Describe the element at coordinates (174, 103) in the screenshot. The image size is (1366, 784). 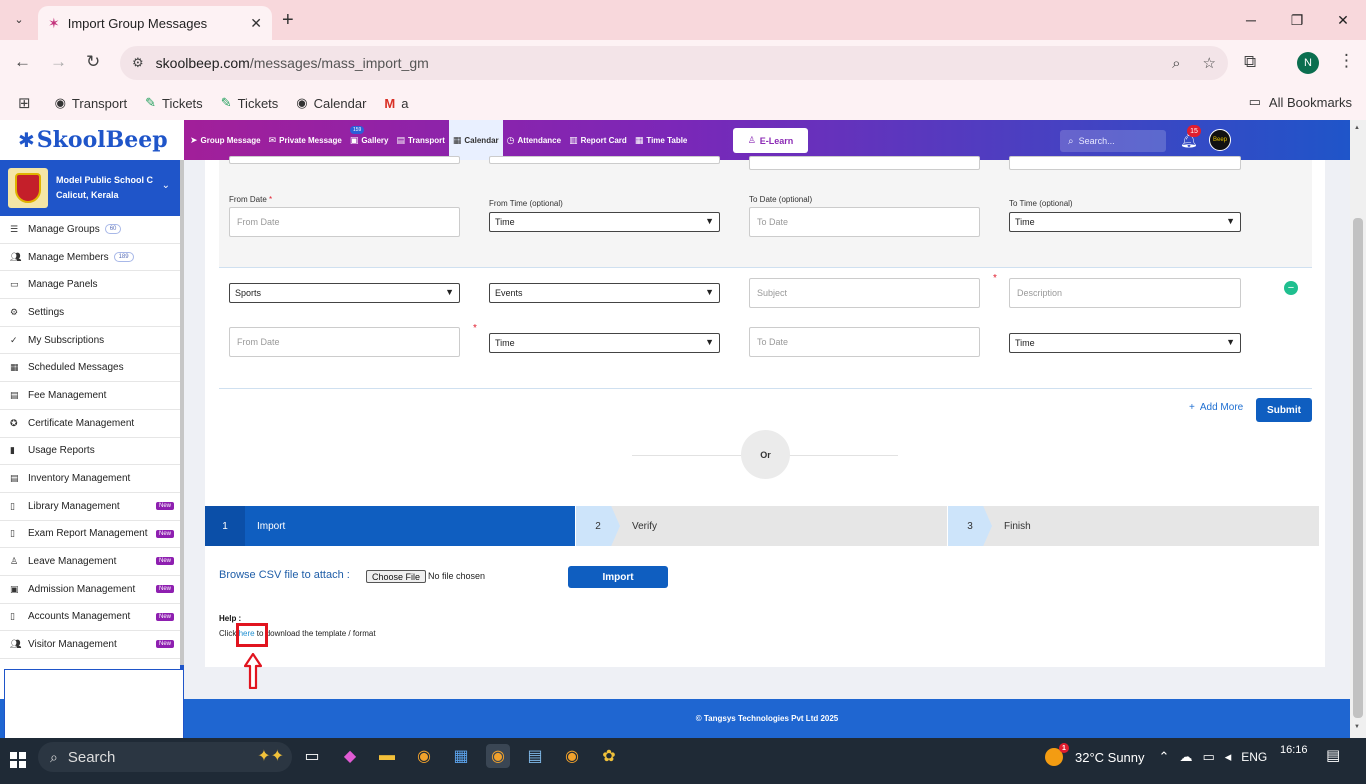
I see `bookmark-tickets-1: ✎ Tickets` at that location.